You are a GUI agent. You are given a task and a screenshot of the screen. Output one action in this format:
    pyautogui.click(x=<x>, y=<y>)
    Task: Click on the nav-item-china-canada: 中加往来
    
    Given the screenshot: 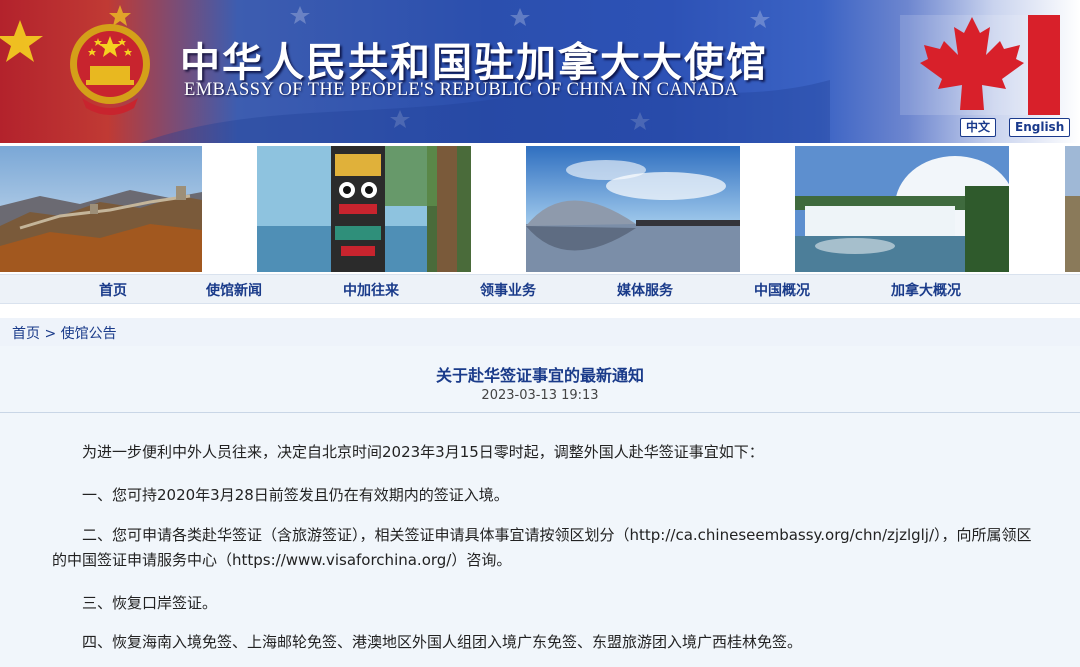 What is the action you would take?
    pyautogui.click(x=371, y=290)
    